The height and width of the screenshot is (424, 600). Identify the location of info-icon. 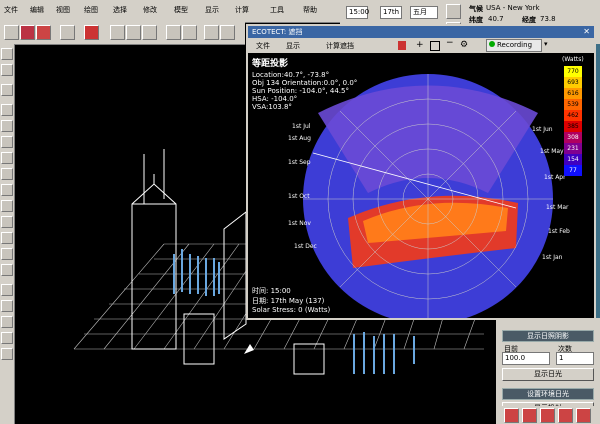
(583, 415).